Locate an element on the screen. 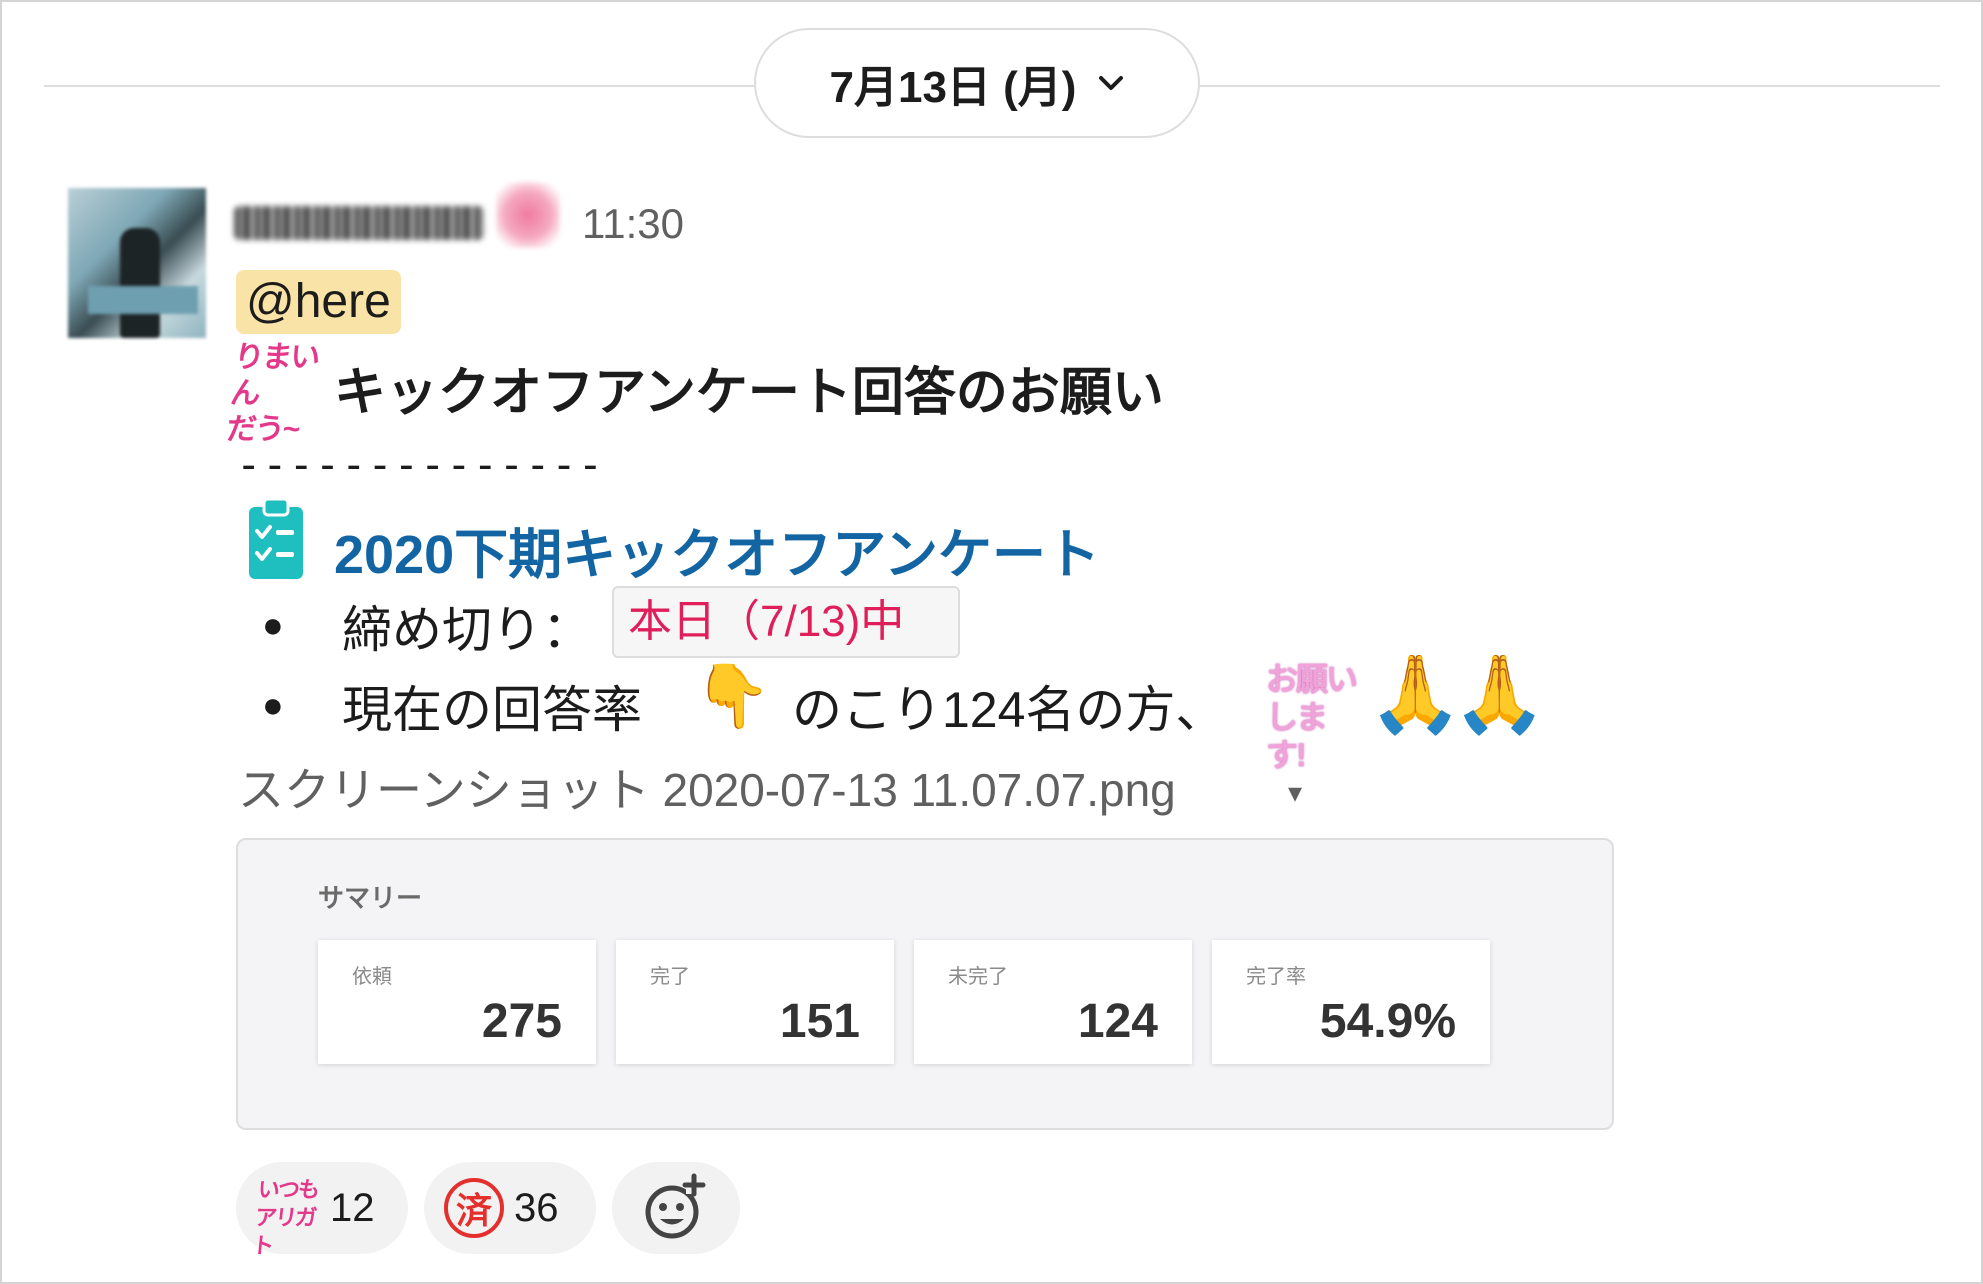 The image size is (1983, 1284). card-label: 完了 is located at coordinates (670, 977).